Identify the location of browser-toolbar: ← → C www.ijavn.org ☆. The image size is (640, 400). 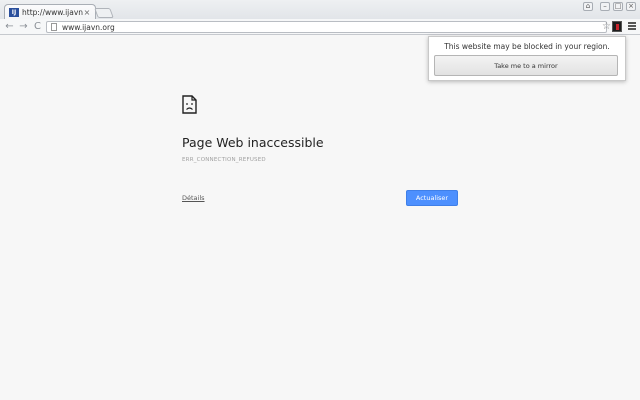
(320, 27).